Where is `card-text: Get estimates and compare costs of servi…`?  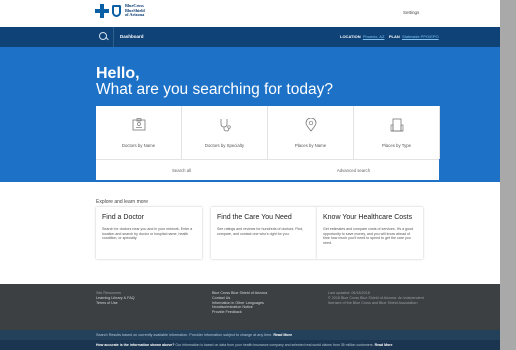 card-text: Get estimates and compare costs of servi… is located at coordinates (368, 236).